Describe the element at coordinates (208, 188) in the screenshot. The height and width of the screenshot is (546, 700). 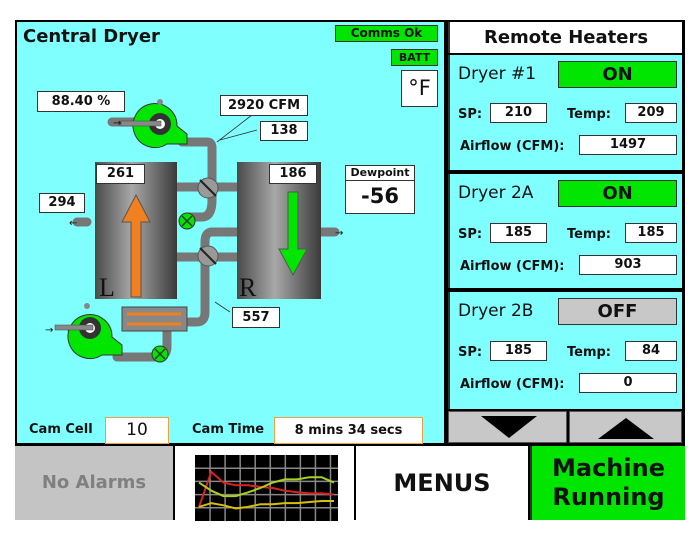
I see `upper-three-way-valve` at that location.